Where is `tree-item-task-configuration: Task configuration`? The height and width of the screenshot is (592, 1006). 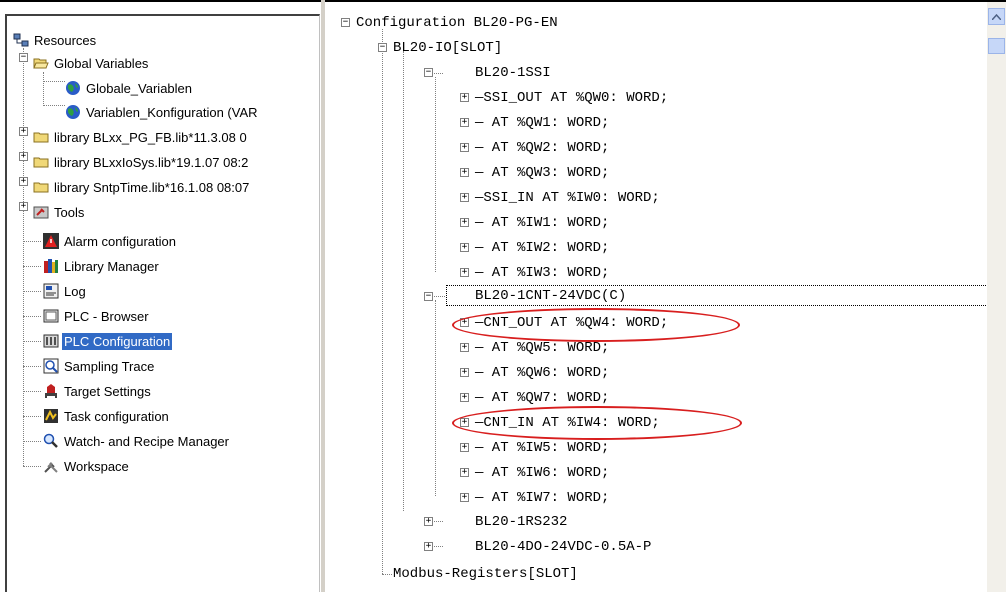
tree-item-task-configuration: Task configuration is located at coordinates (107, 416).